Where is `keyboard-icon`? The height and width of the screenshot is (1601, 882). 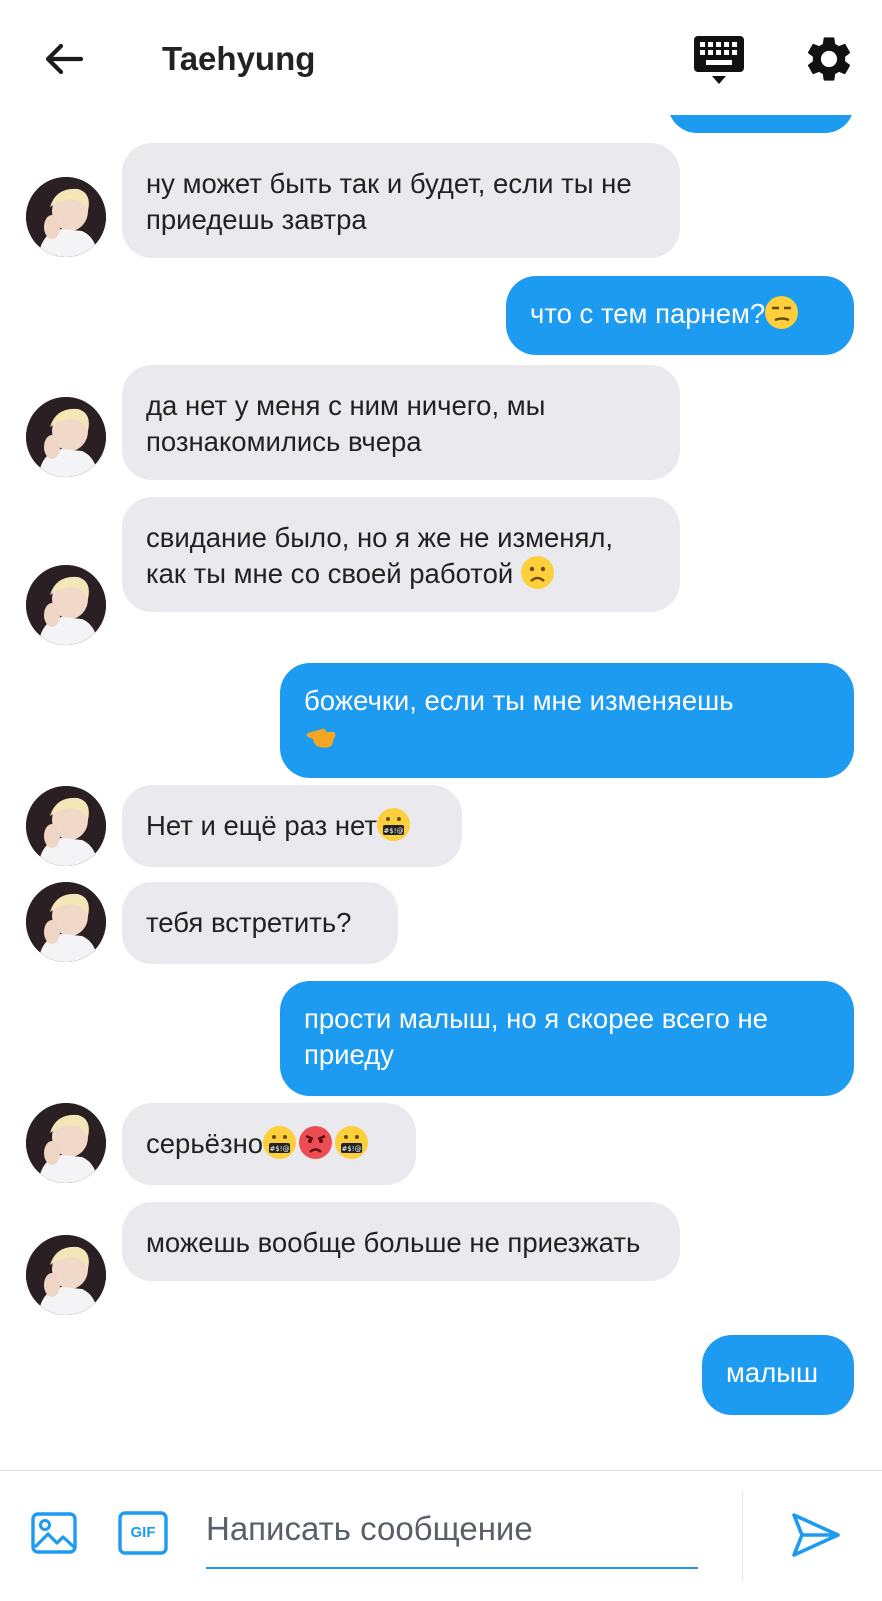
keyboard-icon is located at coordinates (719, 60).